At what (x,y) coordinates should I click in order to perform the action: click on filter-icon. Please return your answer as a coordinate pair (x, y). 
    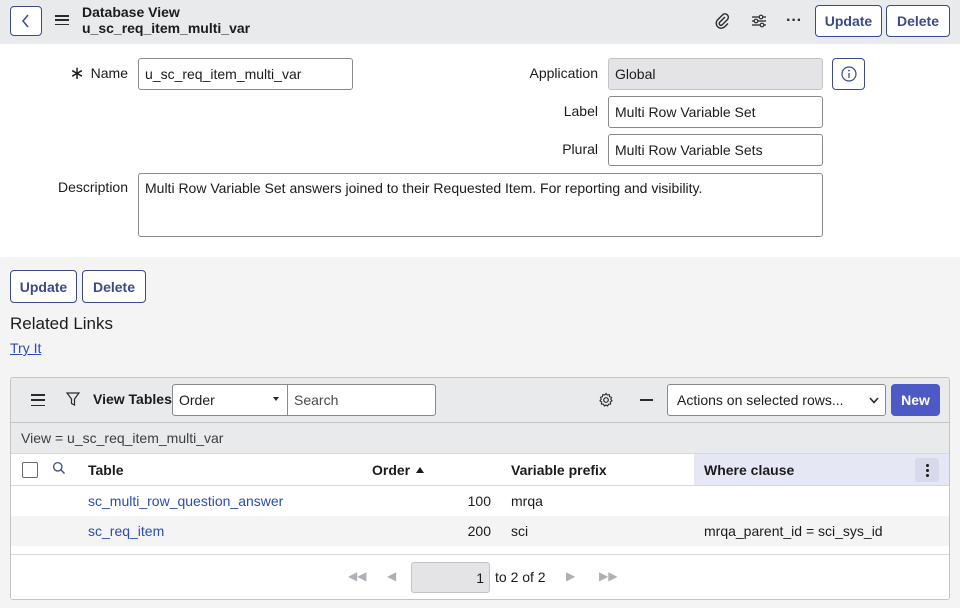
    Looking at the image, I should click on (73, 401).